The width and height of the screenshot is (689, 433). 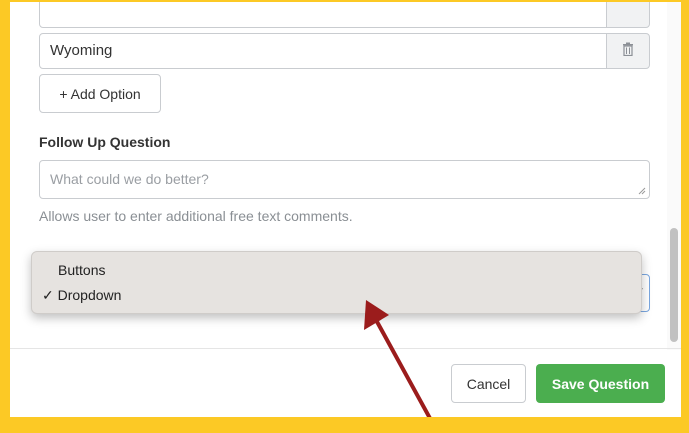 I want to click on option-input, so click(x=323, y=14).